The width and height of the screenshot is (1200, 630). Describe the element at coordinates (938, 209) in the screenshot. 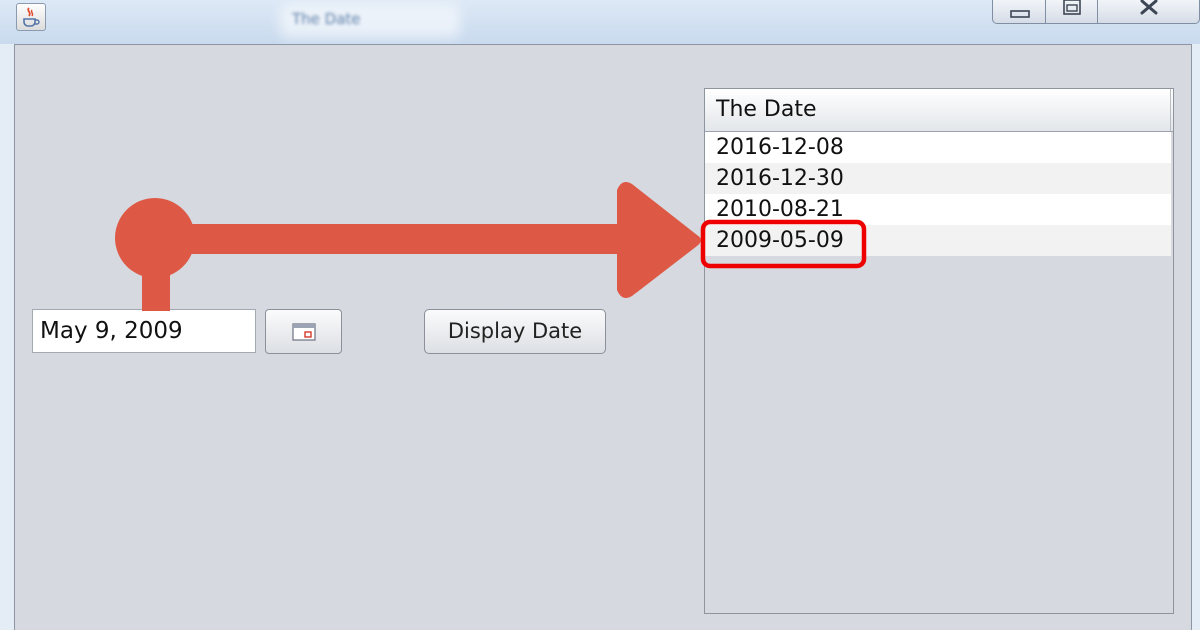

I see `table-row: 2010-08-21` at that location.